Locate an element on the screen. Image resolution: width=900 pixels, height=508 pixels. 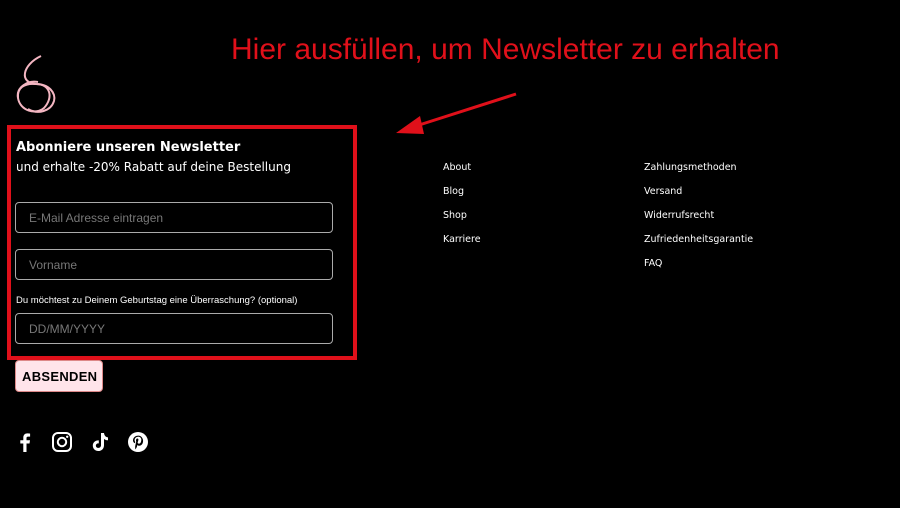
firstname-input is located at coordinates (174, 264).